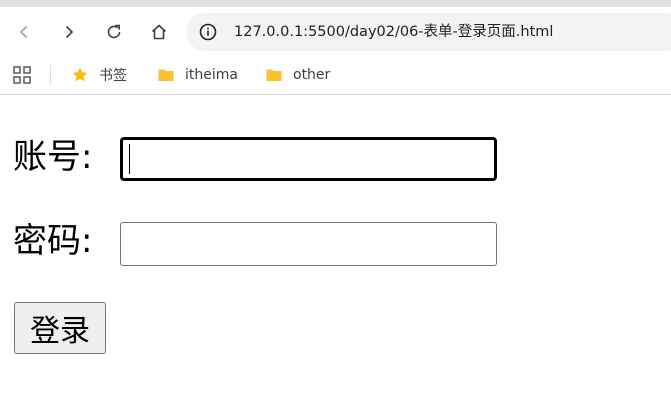  I want to click on text-caret, so click(129, 159).